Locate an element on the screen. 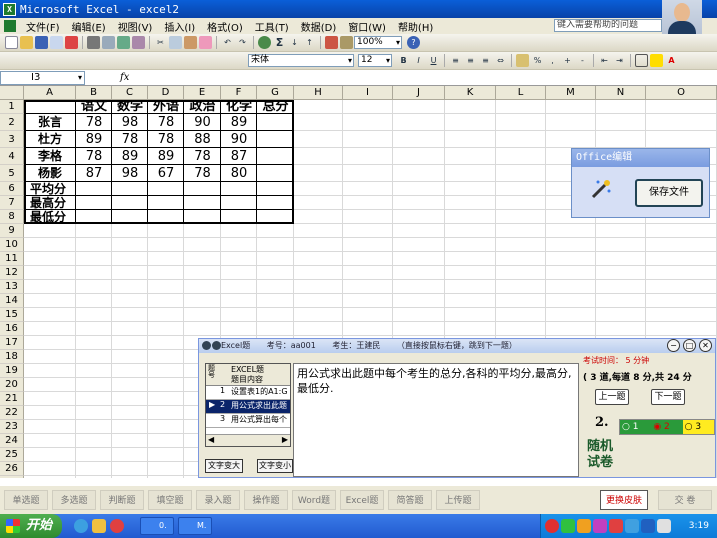  menu-data: 数据(D) is located at coordinates (319, 26).